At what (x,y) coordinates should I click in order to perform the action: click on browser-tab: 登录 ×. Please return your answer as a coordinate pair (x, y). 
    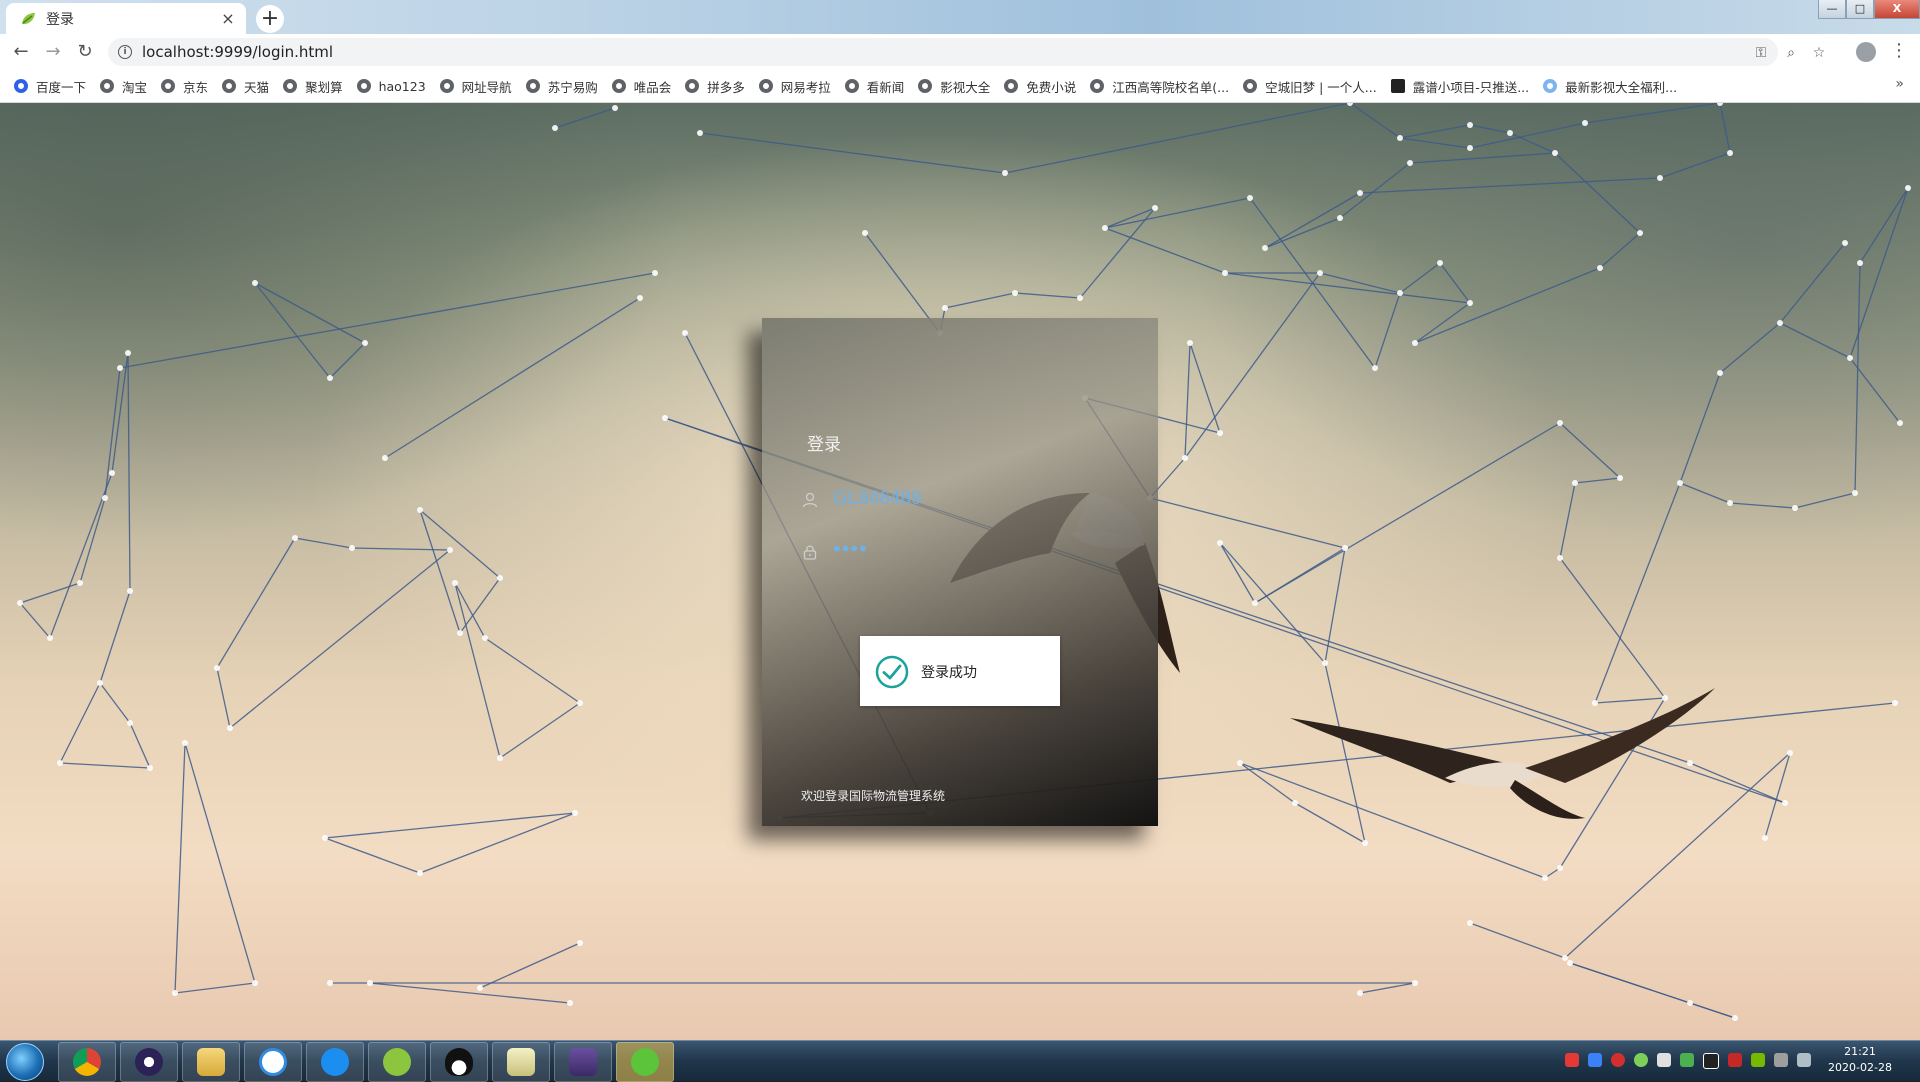
    Looking at the image, I should click on (126, 18).